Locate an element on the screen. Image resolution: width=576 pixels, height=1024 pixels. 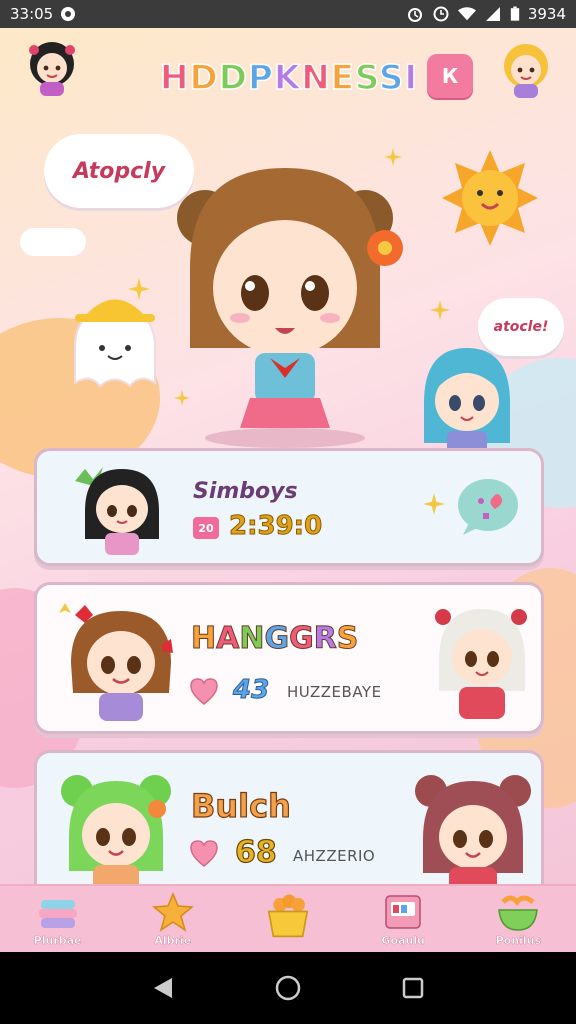
card-2-title: HANGGRS is located at coordinates (274, 639).